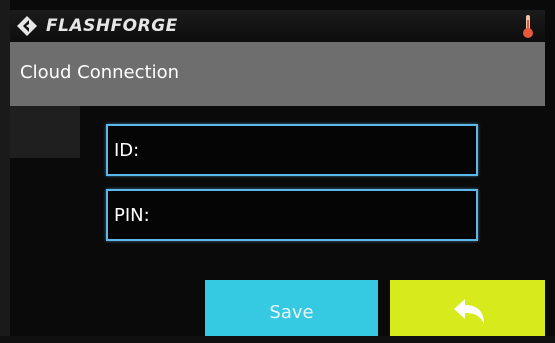 This screenshot has width=555, height=343. I want to click on pin-field: PIN:, so click(292, 215).